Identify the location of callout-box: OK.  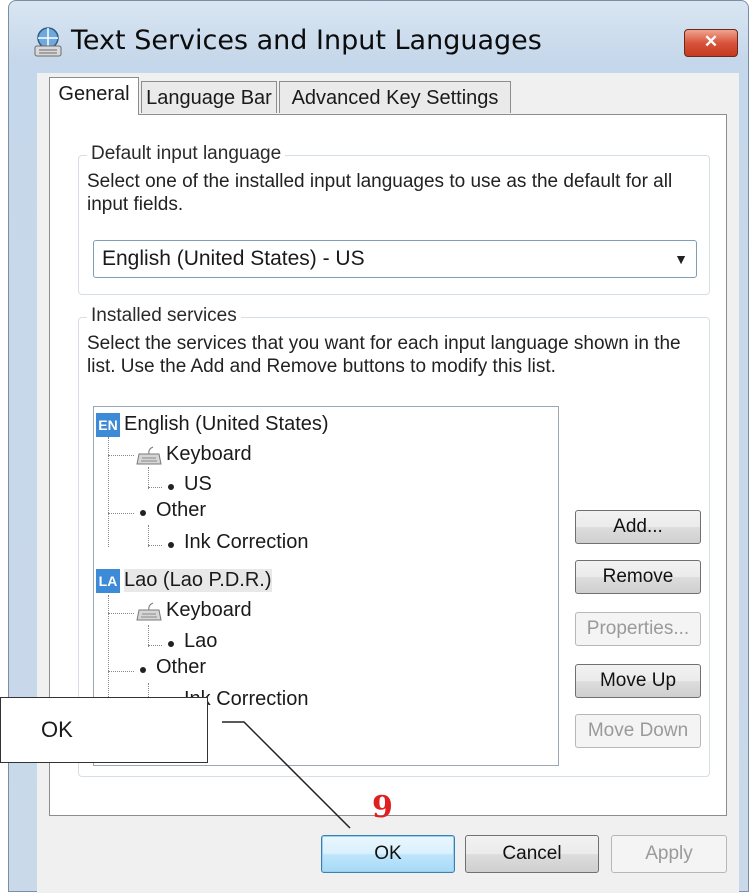
(104, 730).